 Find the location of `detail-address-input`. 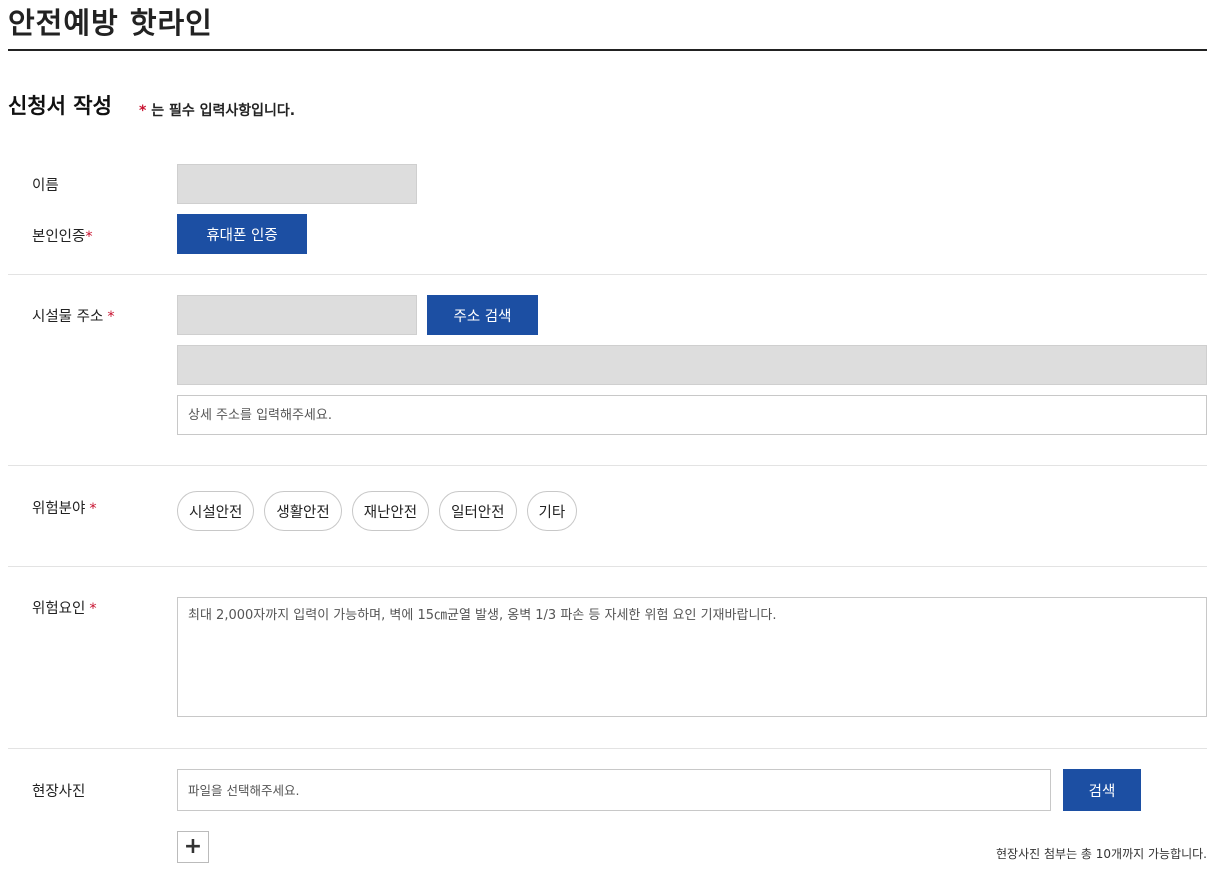

detail-address-input is located at coordinates (692, 415).